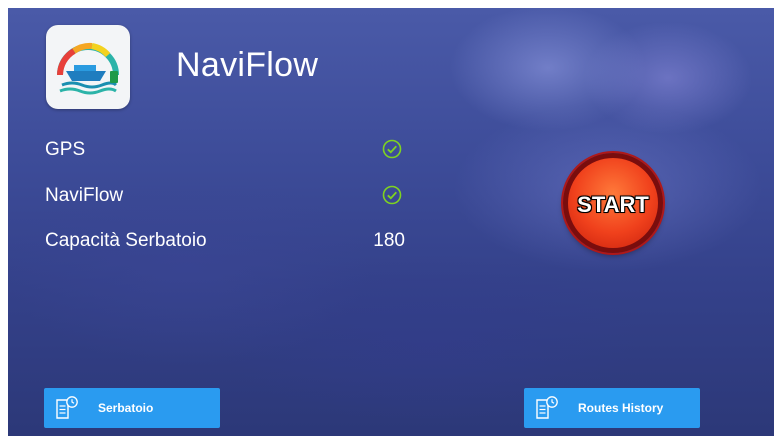 The width and height of the screenshot is (782, 444). Describe the element at coordinates (84, 195) in the screenshot. I see `status-label-naviflow: NaviFlow` at that location.